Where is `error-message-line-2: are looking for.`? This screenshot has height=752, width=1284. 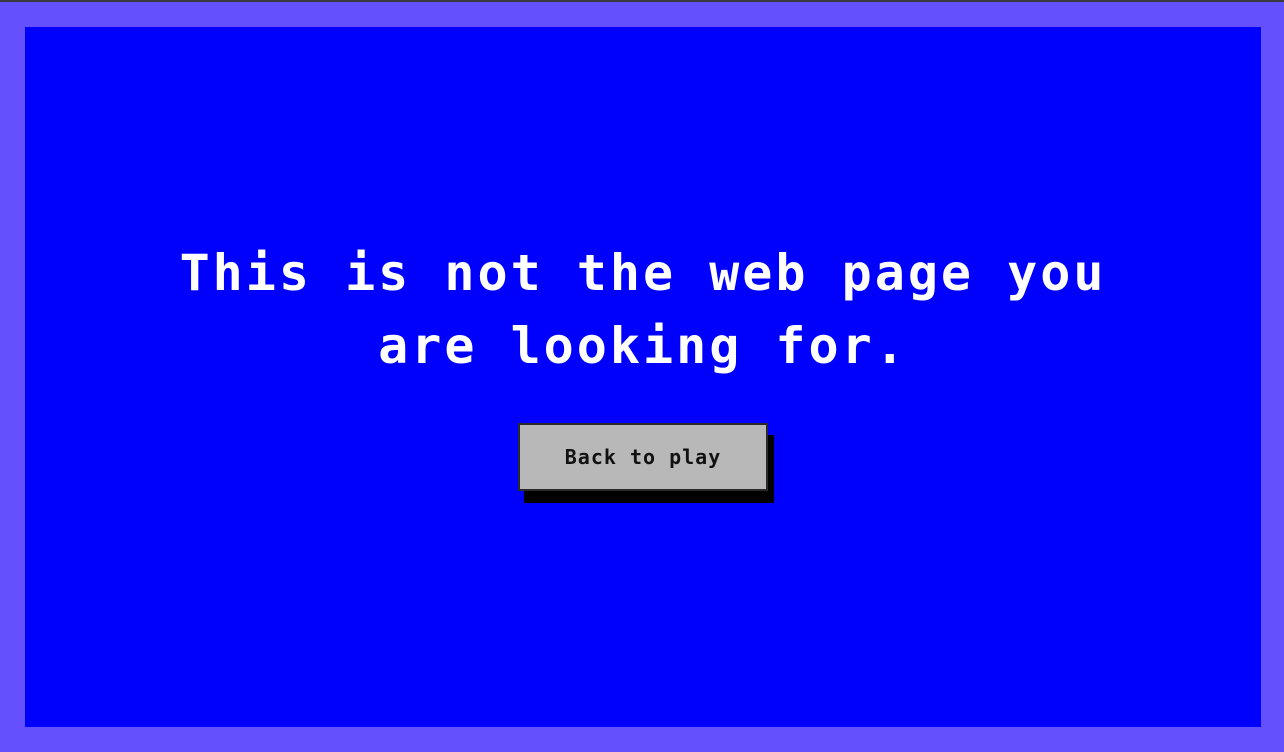
error-message-line-2: are looking for. is located at coordinates (643, 346).